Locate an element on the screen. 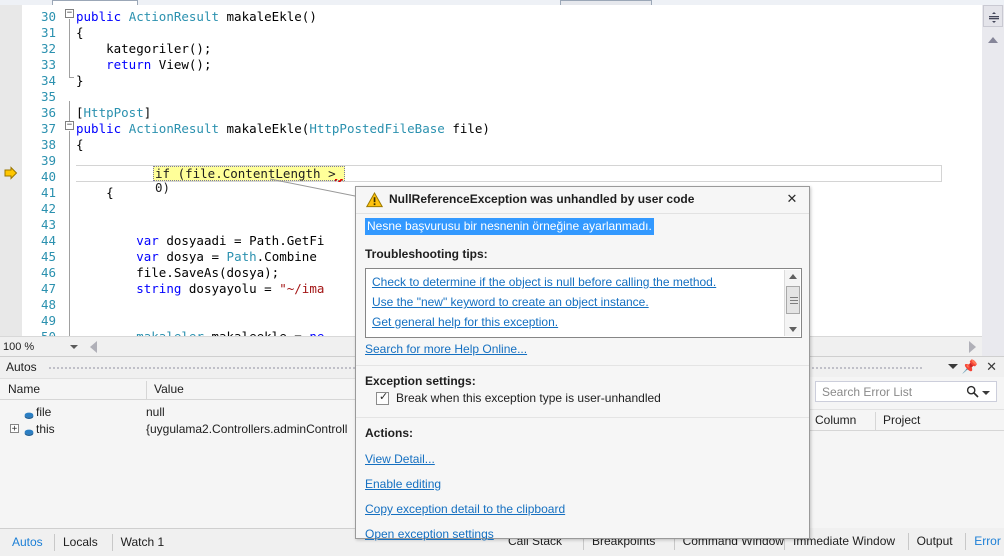  error-list-panel: 📌 ✕ Search Error List Column Project is located at coordinates (905, 442).